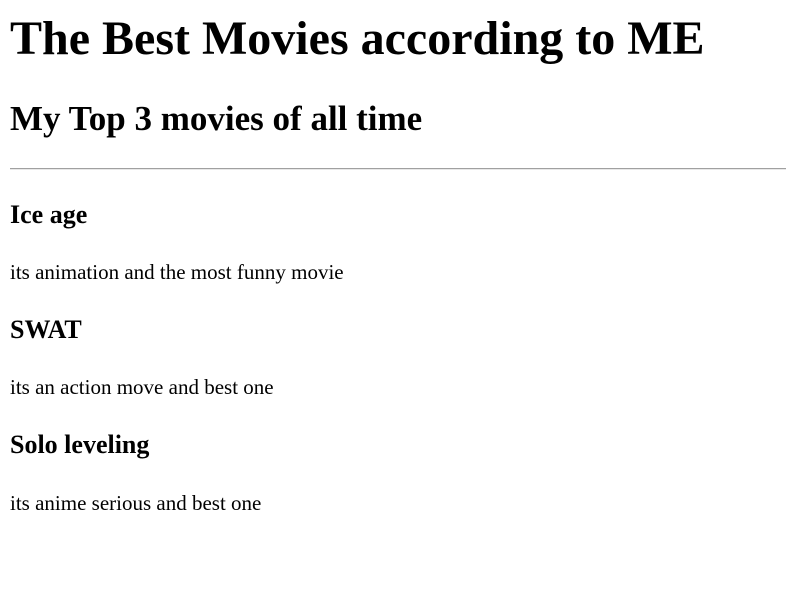 The height and width of the screenshot is (604, 786). I want to click on movie-title: Solo leveling, so click(80, 444).